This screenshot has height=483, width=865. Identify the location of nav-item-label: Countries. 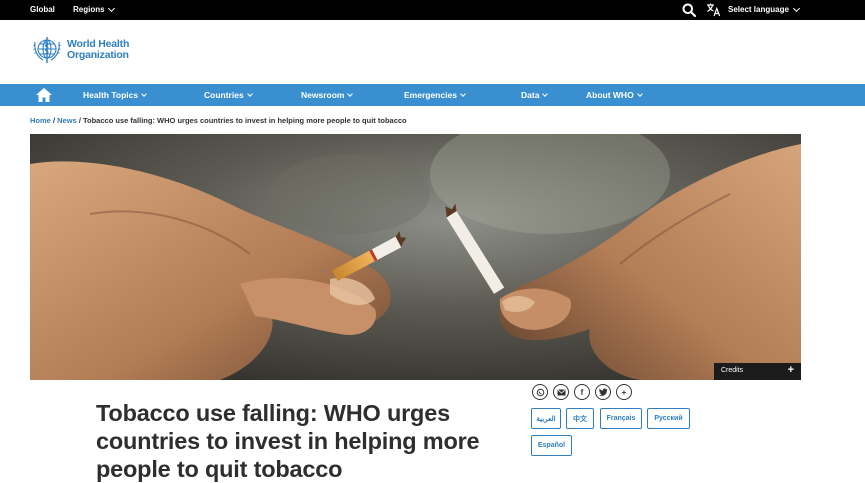
(224, 95).